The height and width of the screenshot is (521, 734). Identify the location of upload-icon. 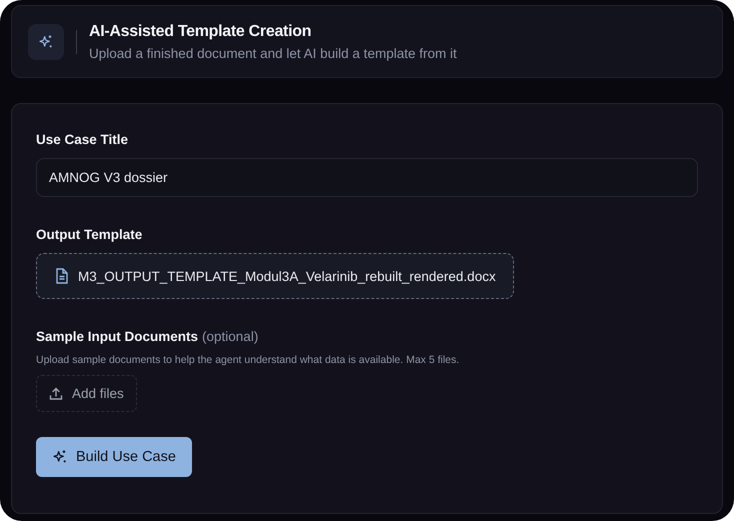
(56, 393).